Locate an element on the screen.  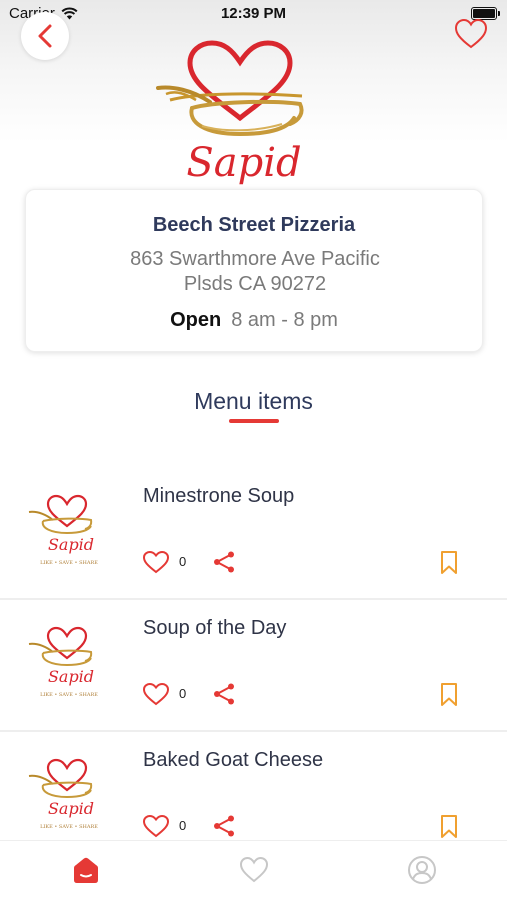
restaurant-name: Beech Street Pizzeria is located at coordinates (254, 225).